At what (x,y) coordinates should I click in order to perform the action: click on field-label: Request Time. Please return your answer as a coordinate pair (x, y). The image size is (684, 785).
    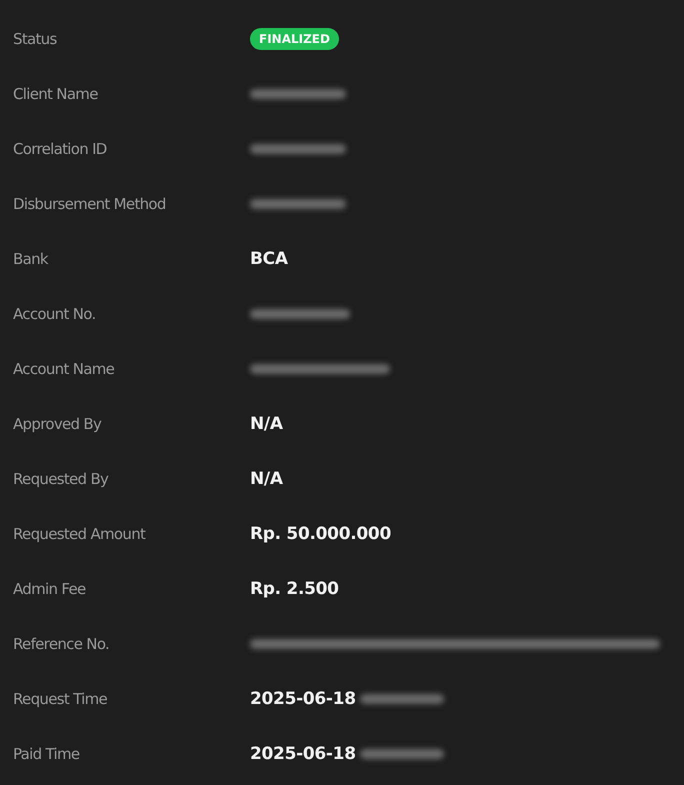
    Looking at the image, I should click on (60, 699).